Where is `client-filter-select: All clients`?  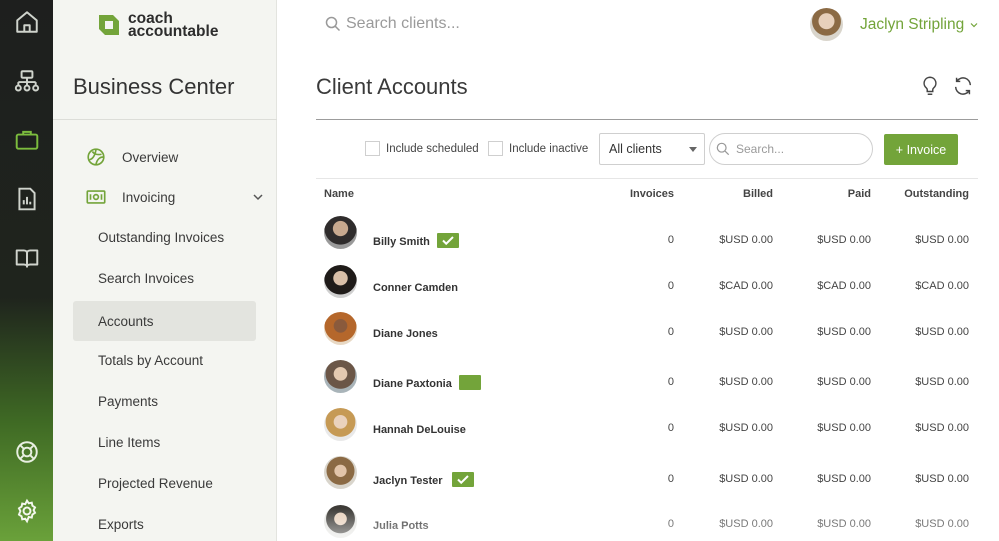
client-filter-select: All clients is located at coordinates (652, 149).